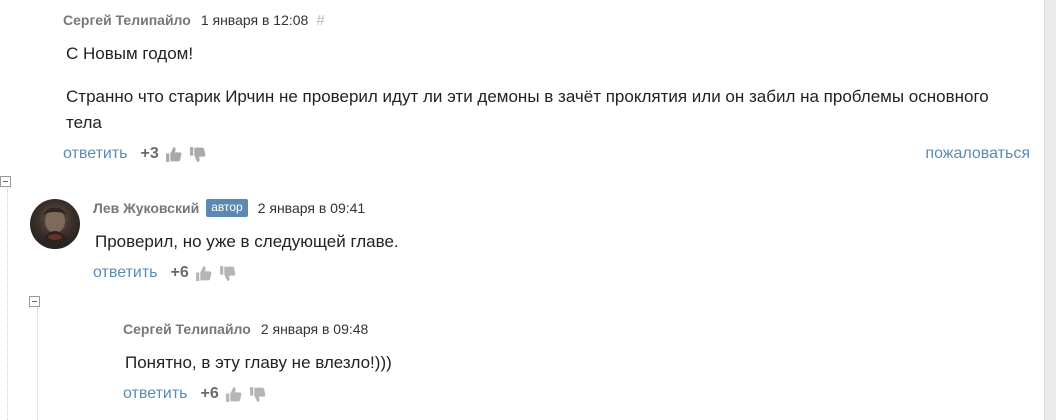  Describe the element at coordinates (553, 154) in the screenshot. I see `comment-actions: ответить +3 пожаловаться` at that location.